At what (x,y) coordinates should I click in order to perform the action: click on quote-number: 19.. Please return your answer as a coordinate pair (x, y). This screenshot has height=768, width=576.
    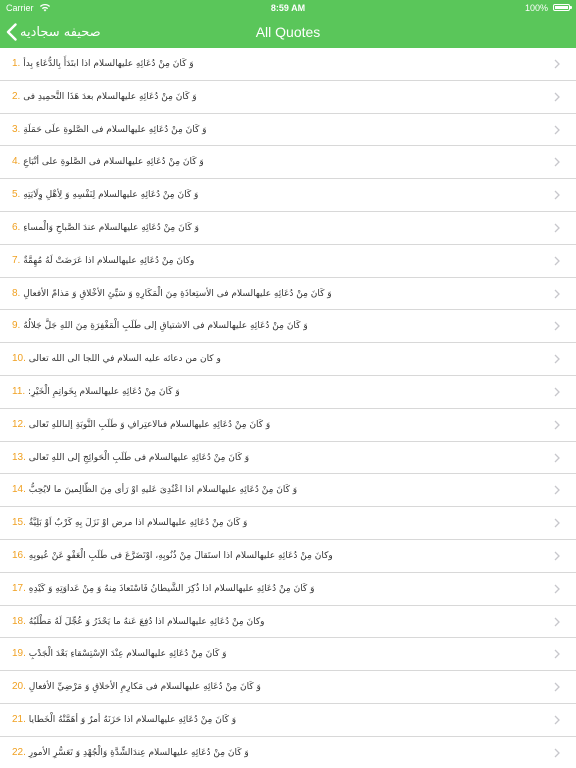
    Looking at the image, I should click on (19, 654).